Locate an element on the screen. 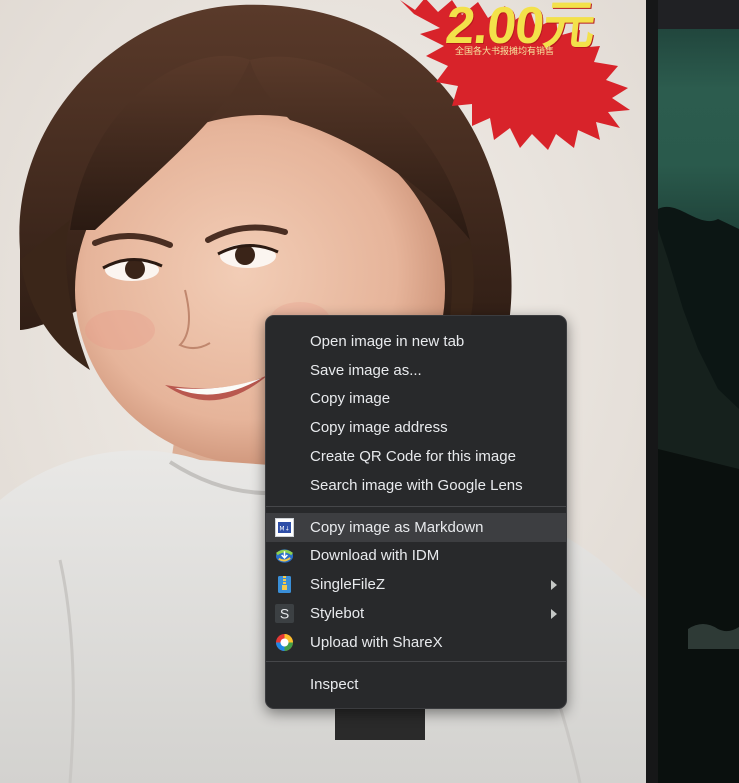  menu-item-open-image-new-tab: Open image in new tab is located at coordinates (416, 341).